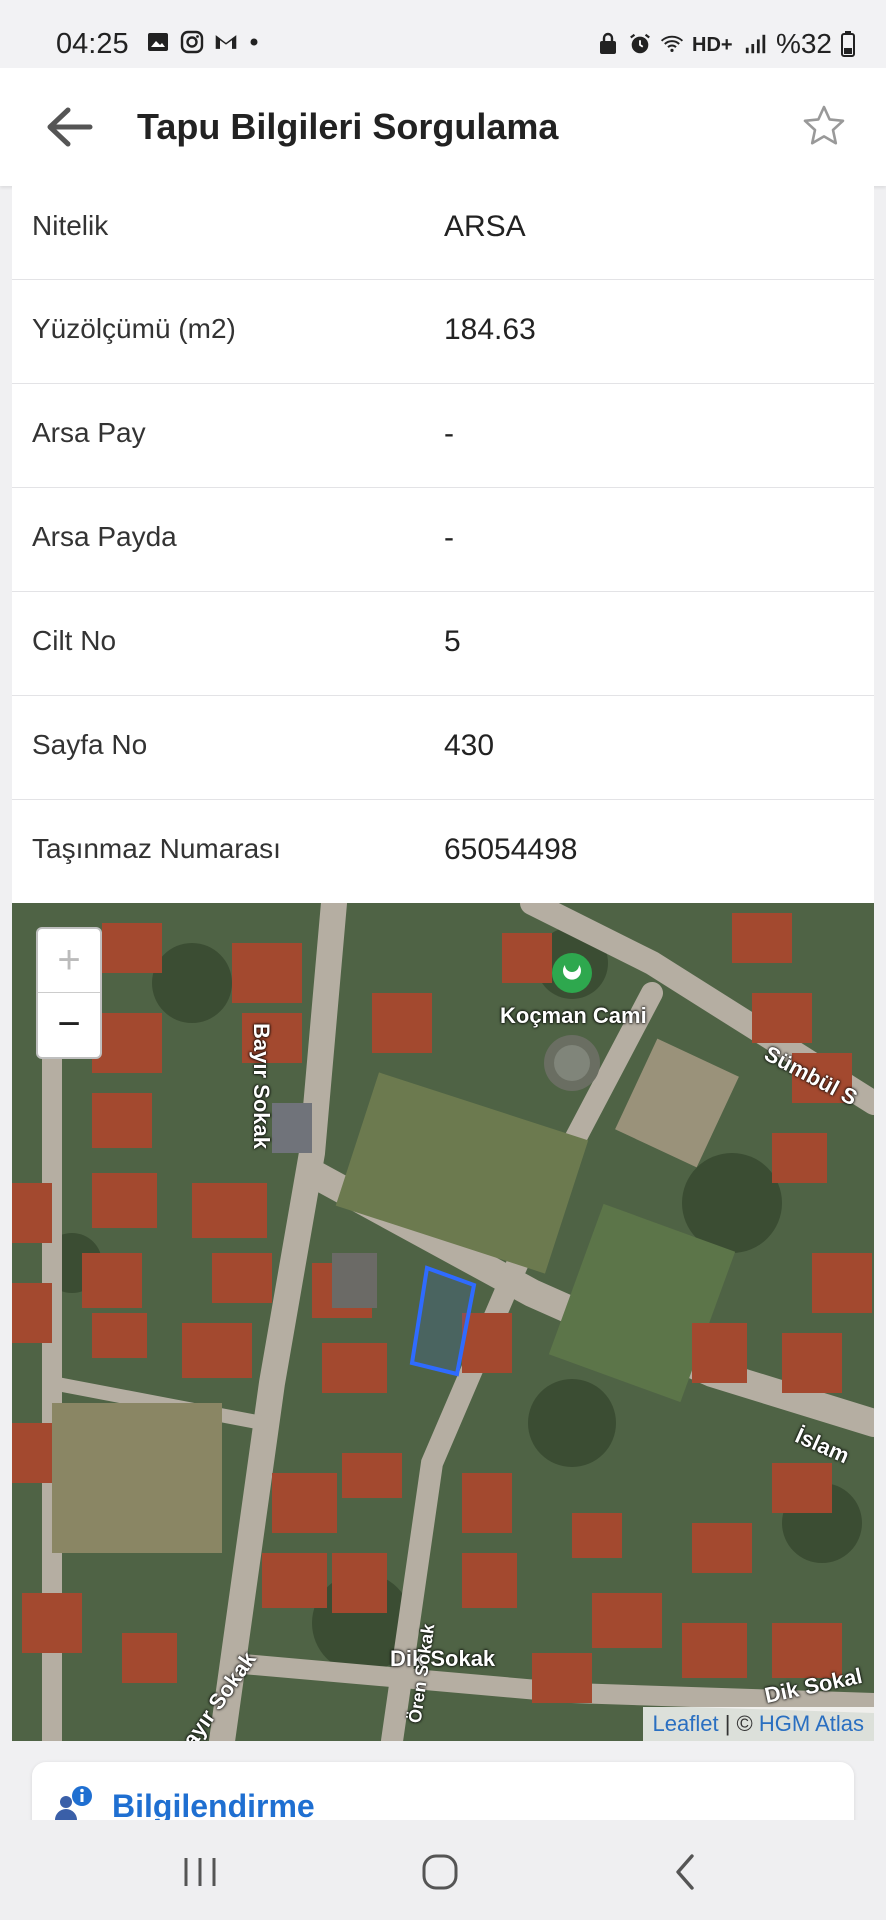  What do you see at coordinates (69, 961) in the screenshot?
I see `zoom-in-button: +` at bounding box center [69, 961].